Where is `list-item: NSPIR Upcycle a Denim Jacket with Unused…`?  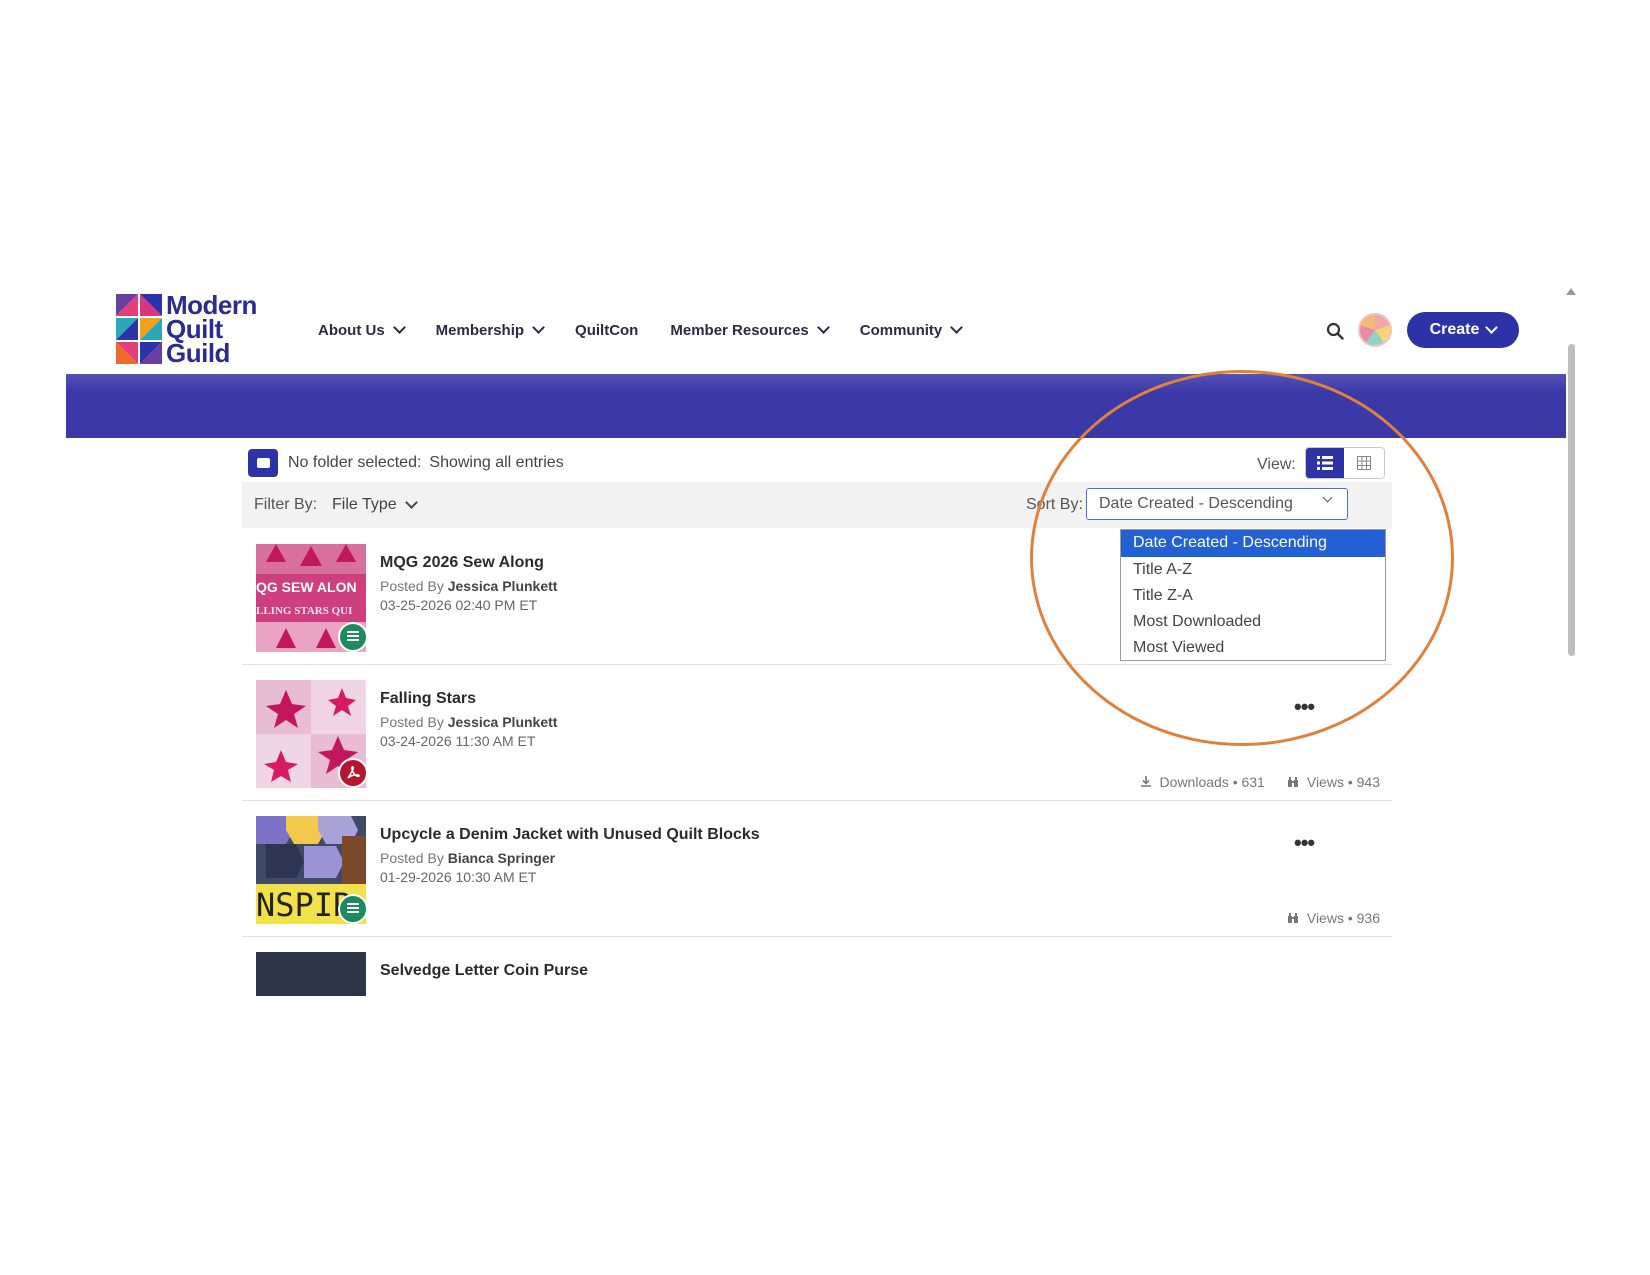 list-item: NSPIR Upcycle a Denim Jacket with Unused… is located at coordinates (817, 868).